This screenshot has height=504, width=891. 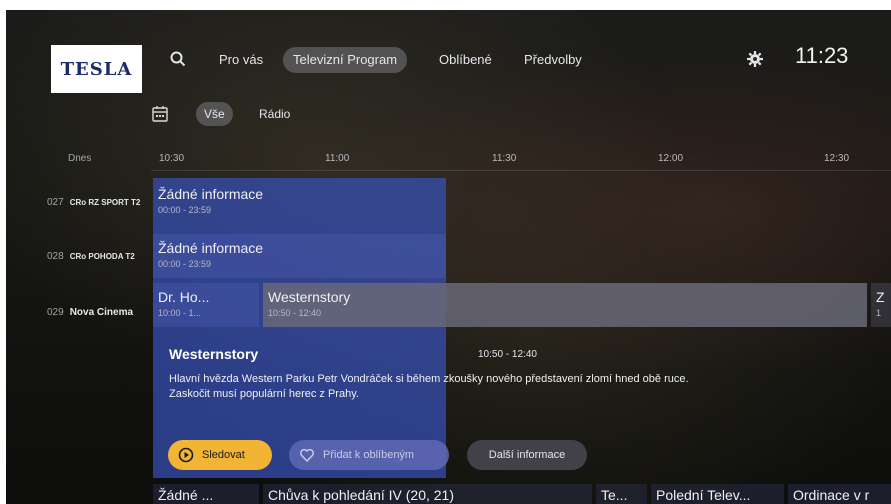 I want to click on detail-time: 10:50 - 12:40, so click(x=507, y=354).